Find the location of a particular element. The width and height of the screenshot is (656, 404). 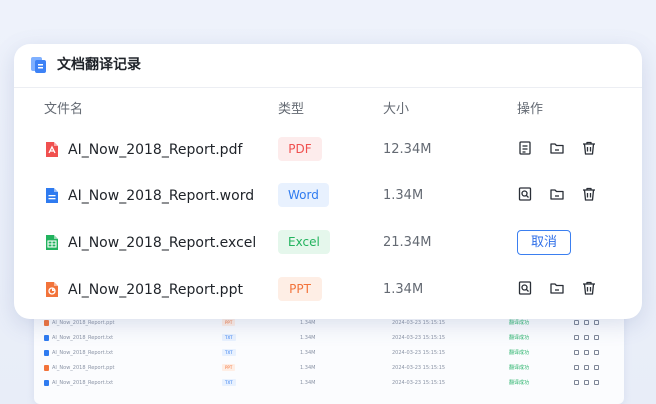

column-header-name: 文件名 is located at coordinates (64, 109).